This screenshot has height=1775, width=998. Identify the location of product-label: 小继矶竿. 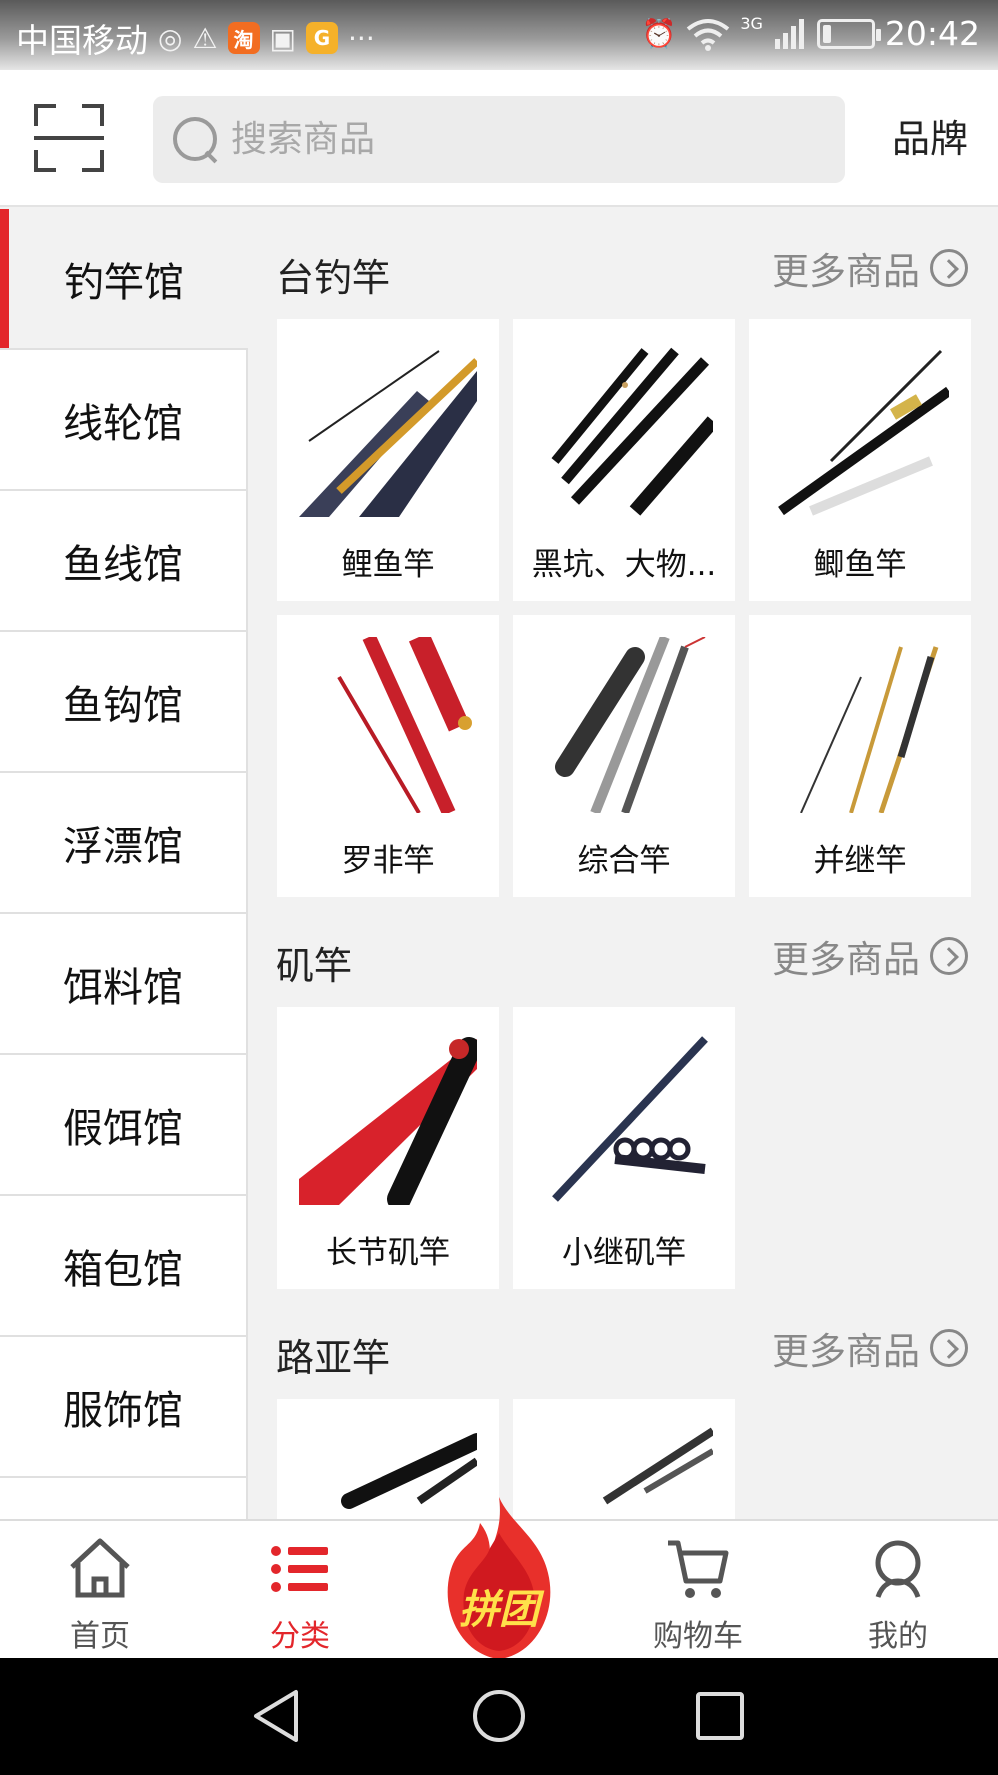
(624, 1253).